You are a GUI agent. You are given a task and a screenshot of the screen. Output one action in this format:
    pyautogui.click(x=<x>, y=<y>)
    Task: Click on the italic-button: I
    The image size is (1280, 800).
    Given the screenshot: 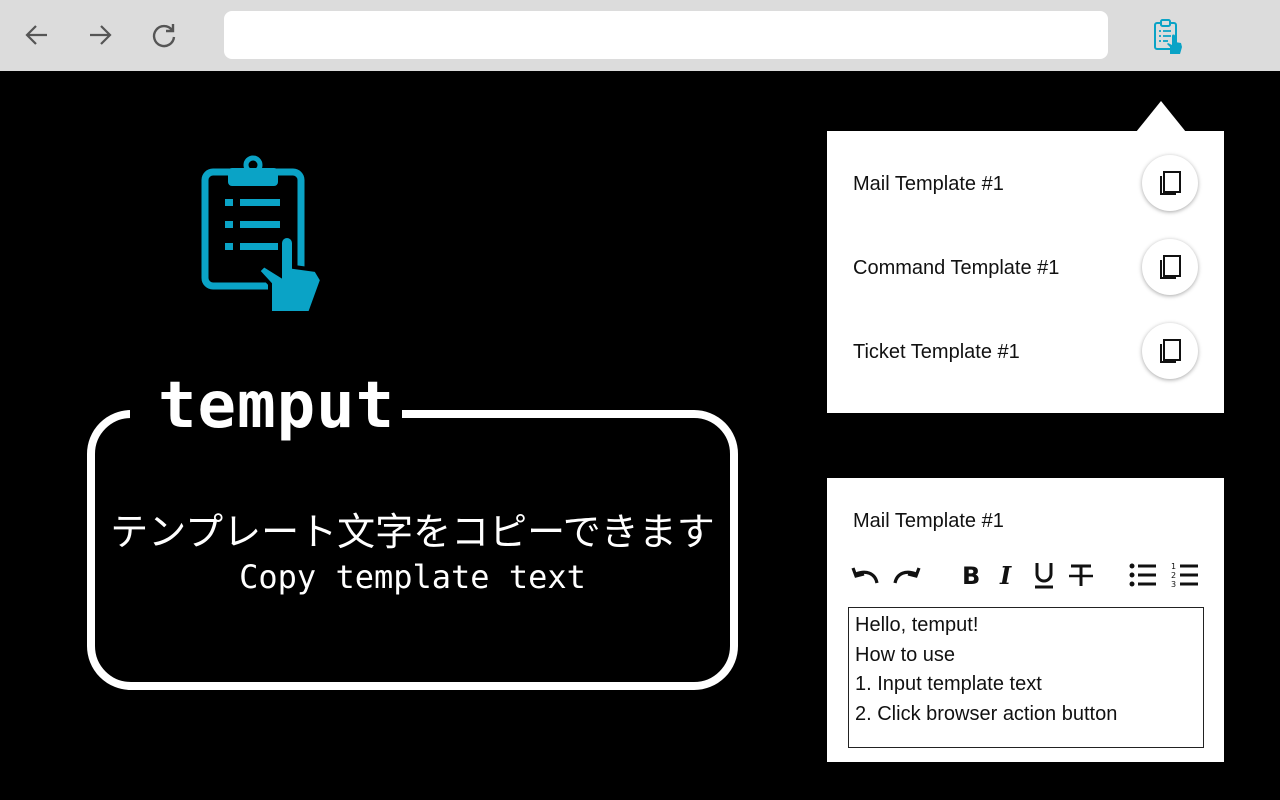 What is the action you would take?
    pyautogui.click(x=1007, y=575)
    